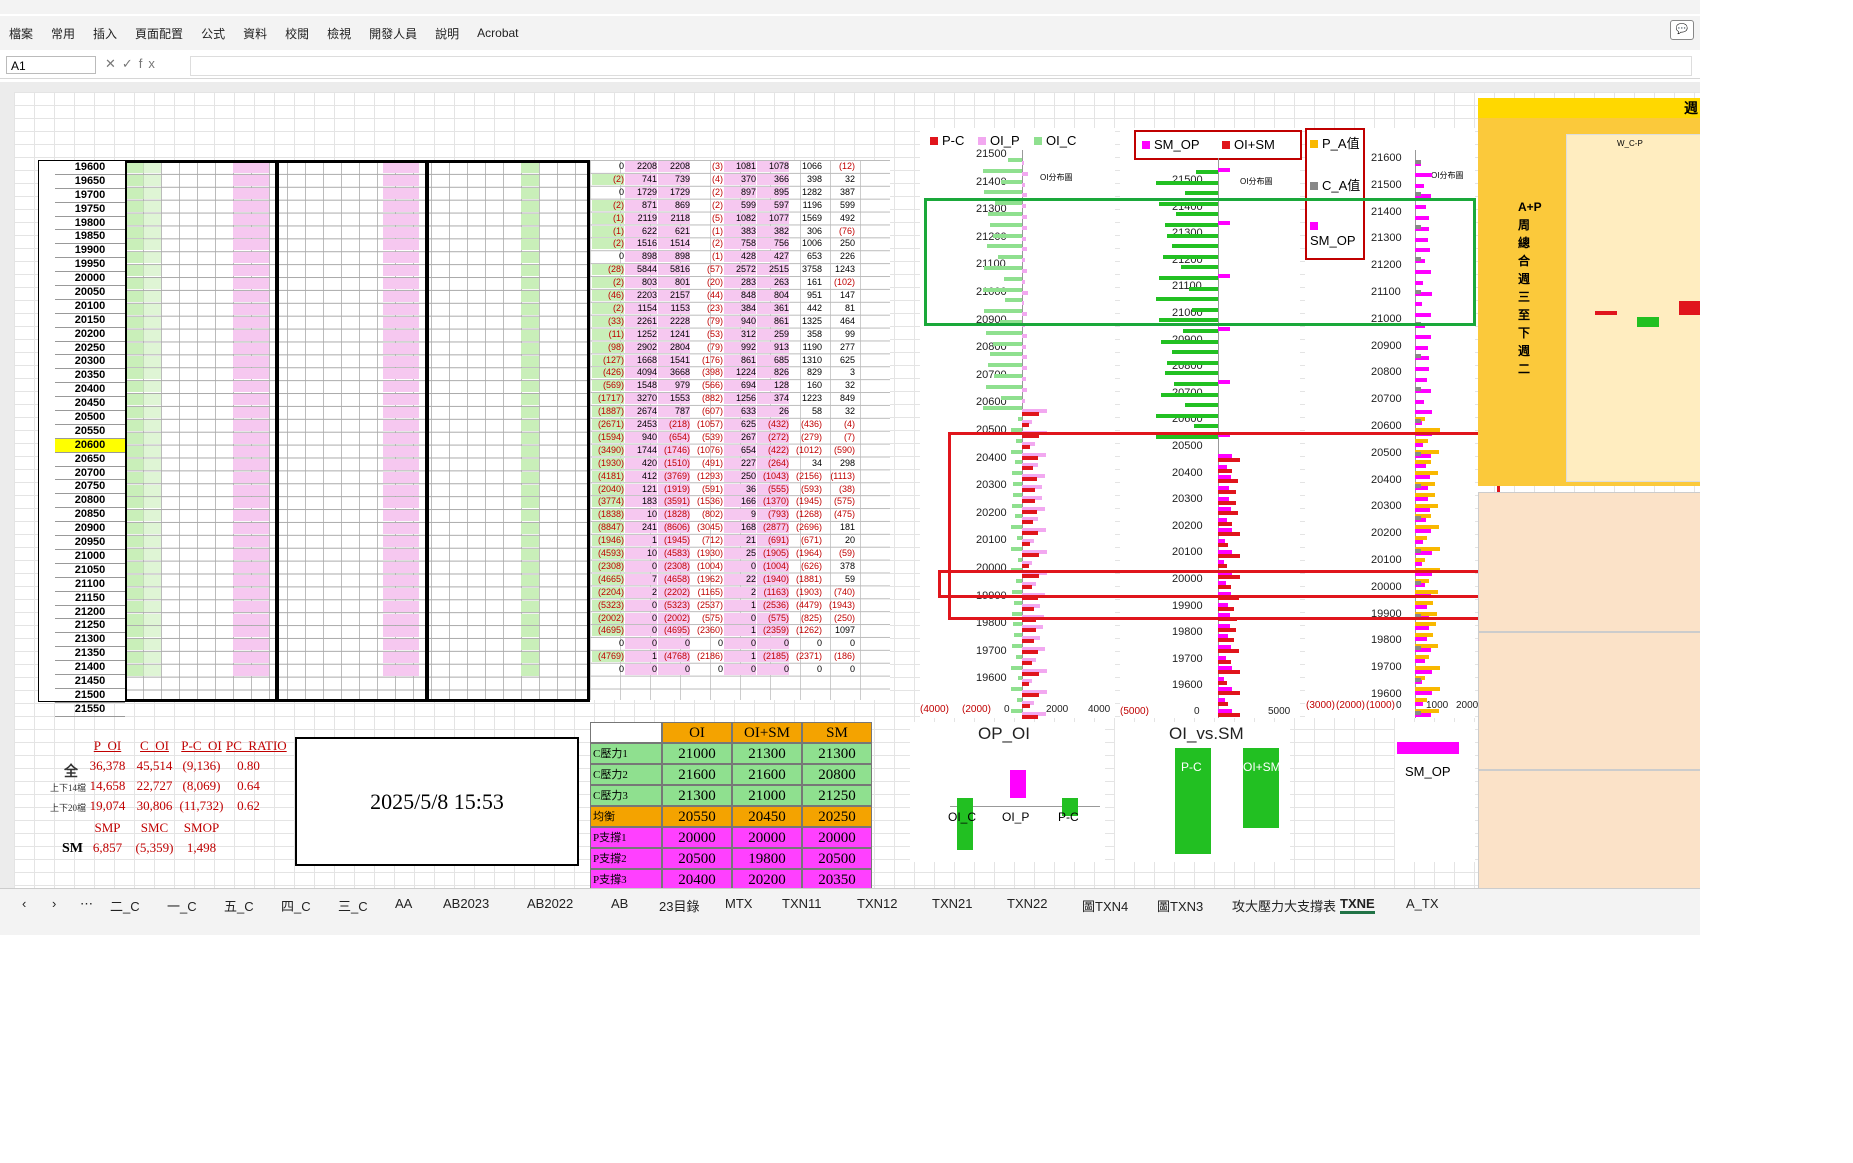 The height and width of the screenshot is (1163, 1853). What do you see at coordinates (641, 541) in the screenshot?
I see `oi-cell: 1` at bounding box center [641, 541].